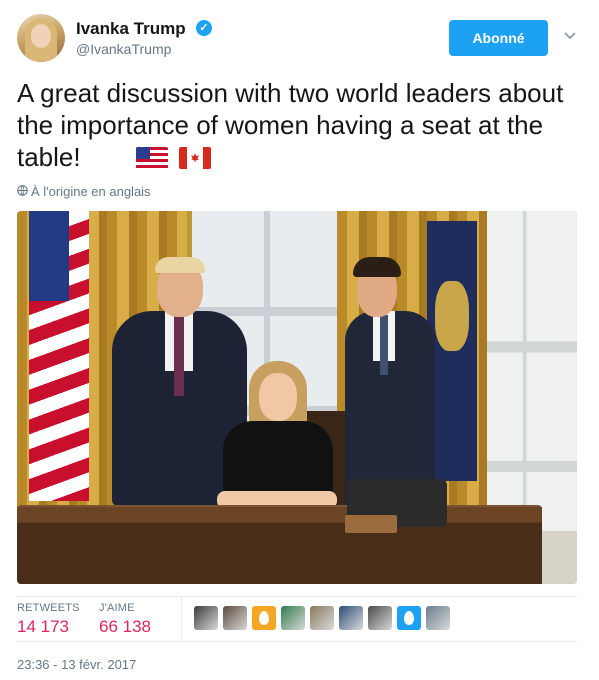 The height and width of the screenshot is (680, 599). What do you see at coordinates (48, 608) in the screenshot?
I see `retweets-label: RETWEETS` at bounding box center [48, 608].